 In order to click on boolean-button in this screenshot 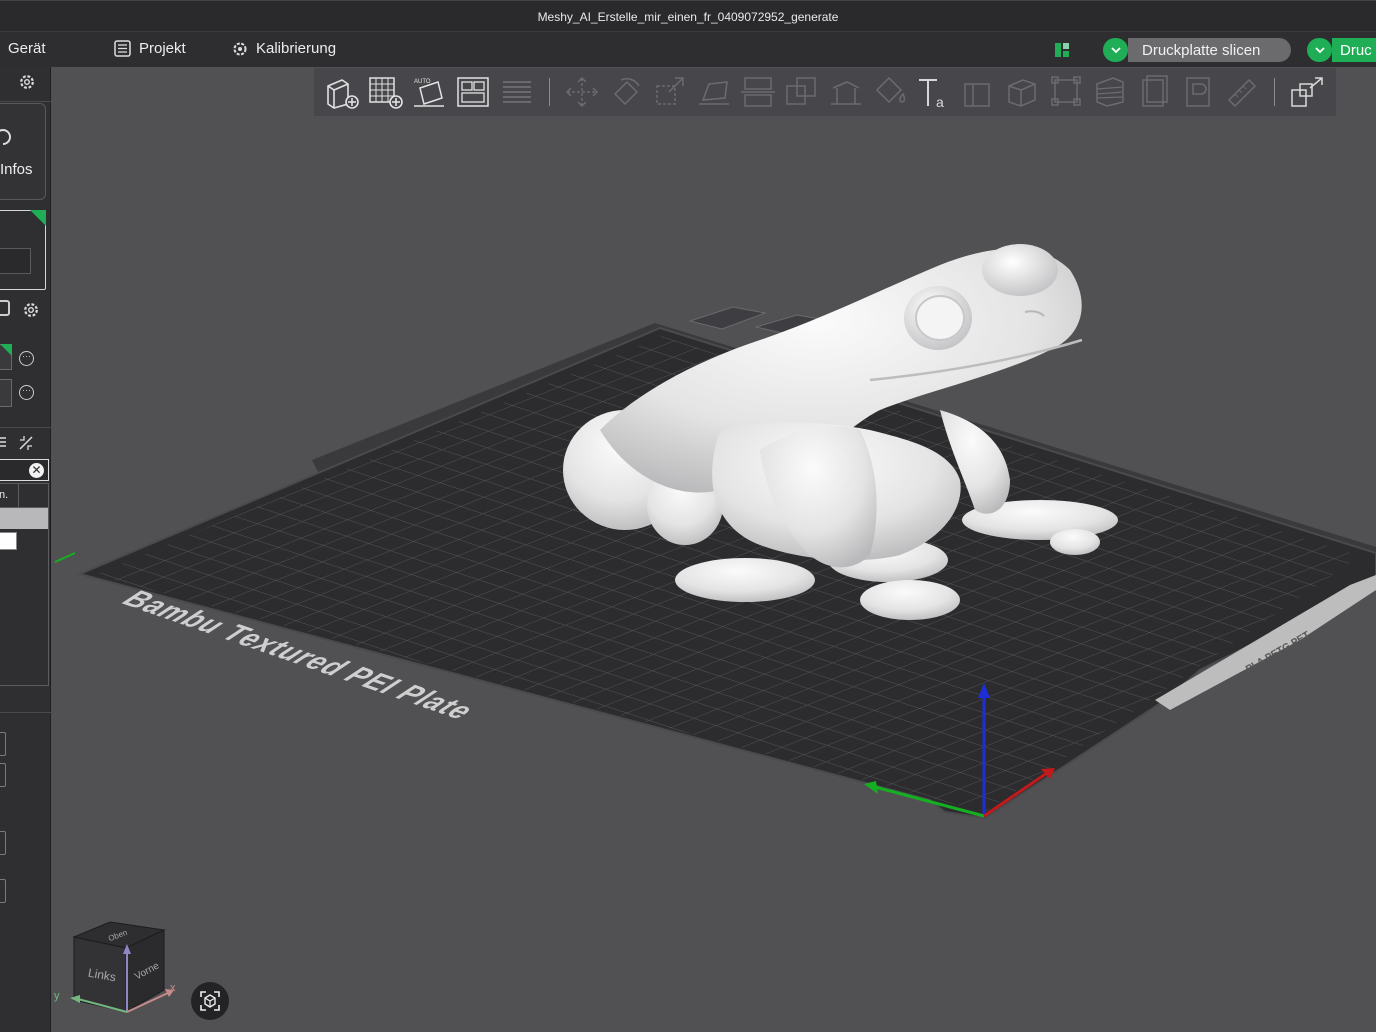, I will do `click(802, 92)`.